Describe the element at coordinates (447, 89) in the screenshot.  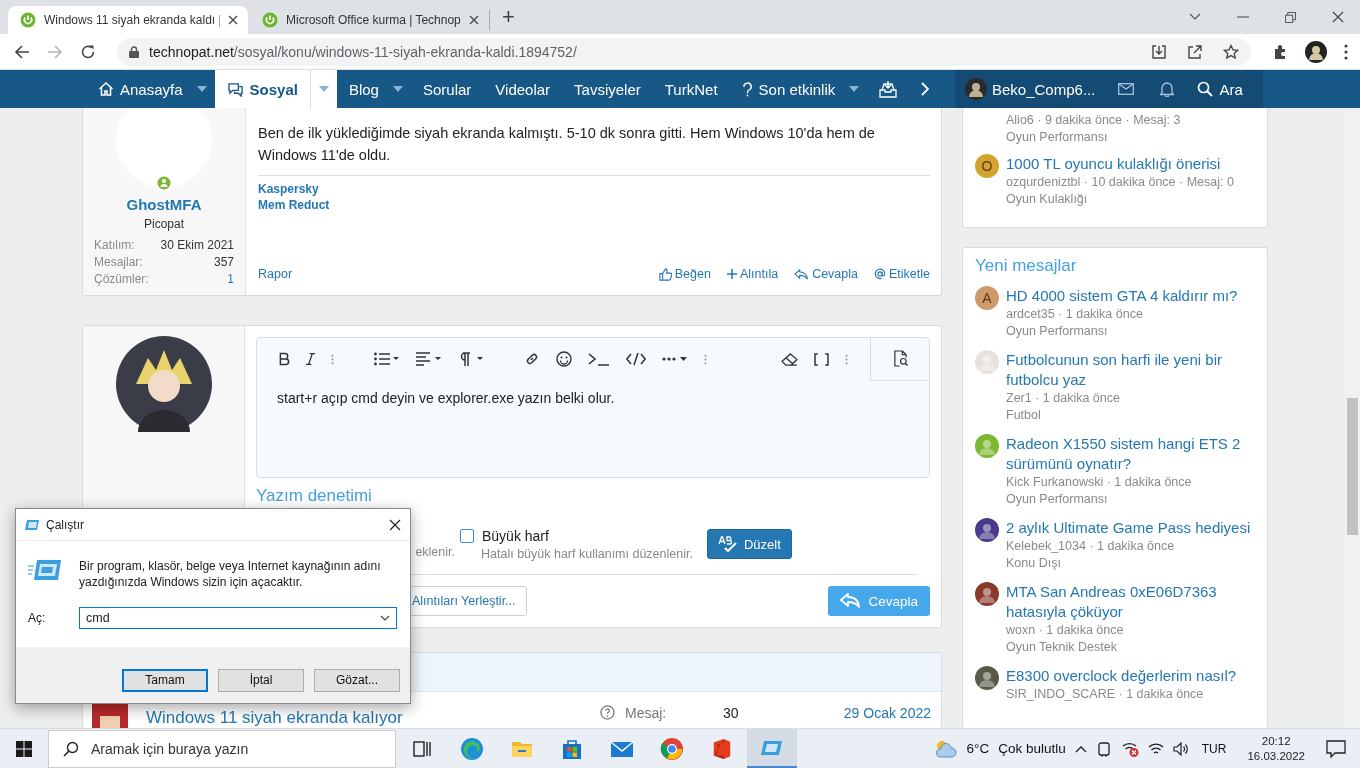
I see `nav-tab: Sorular` at that location.